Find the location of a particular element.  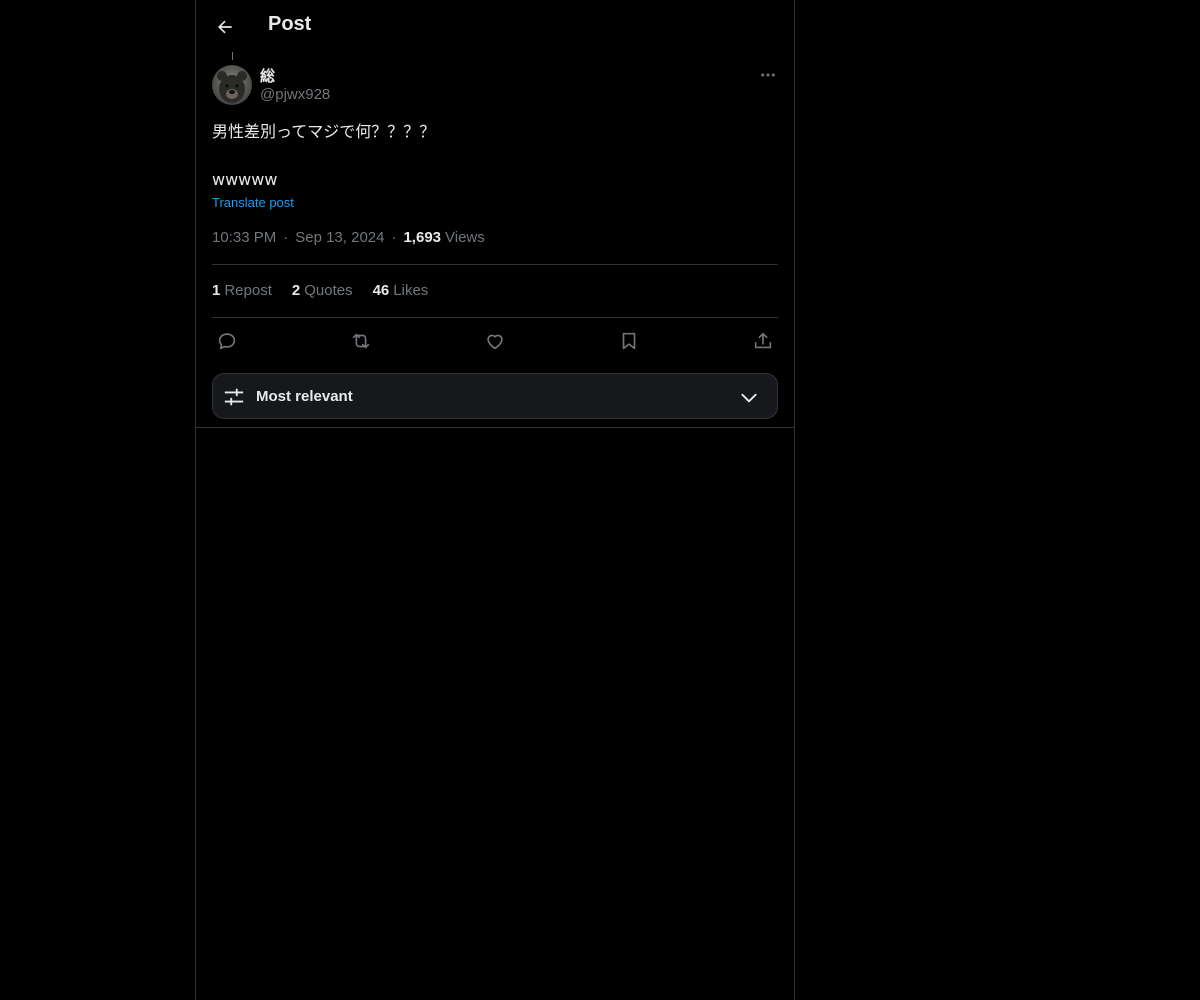

sort-label: Most relevant is located at coordinates (304, 396).